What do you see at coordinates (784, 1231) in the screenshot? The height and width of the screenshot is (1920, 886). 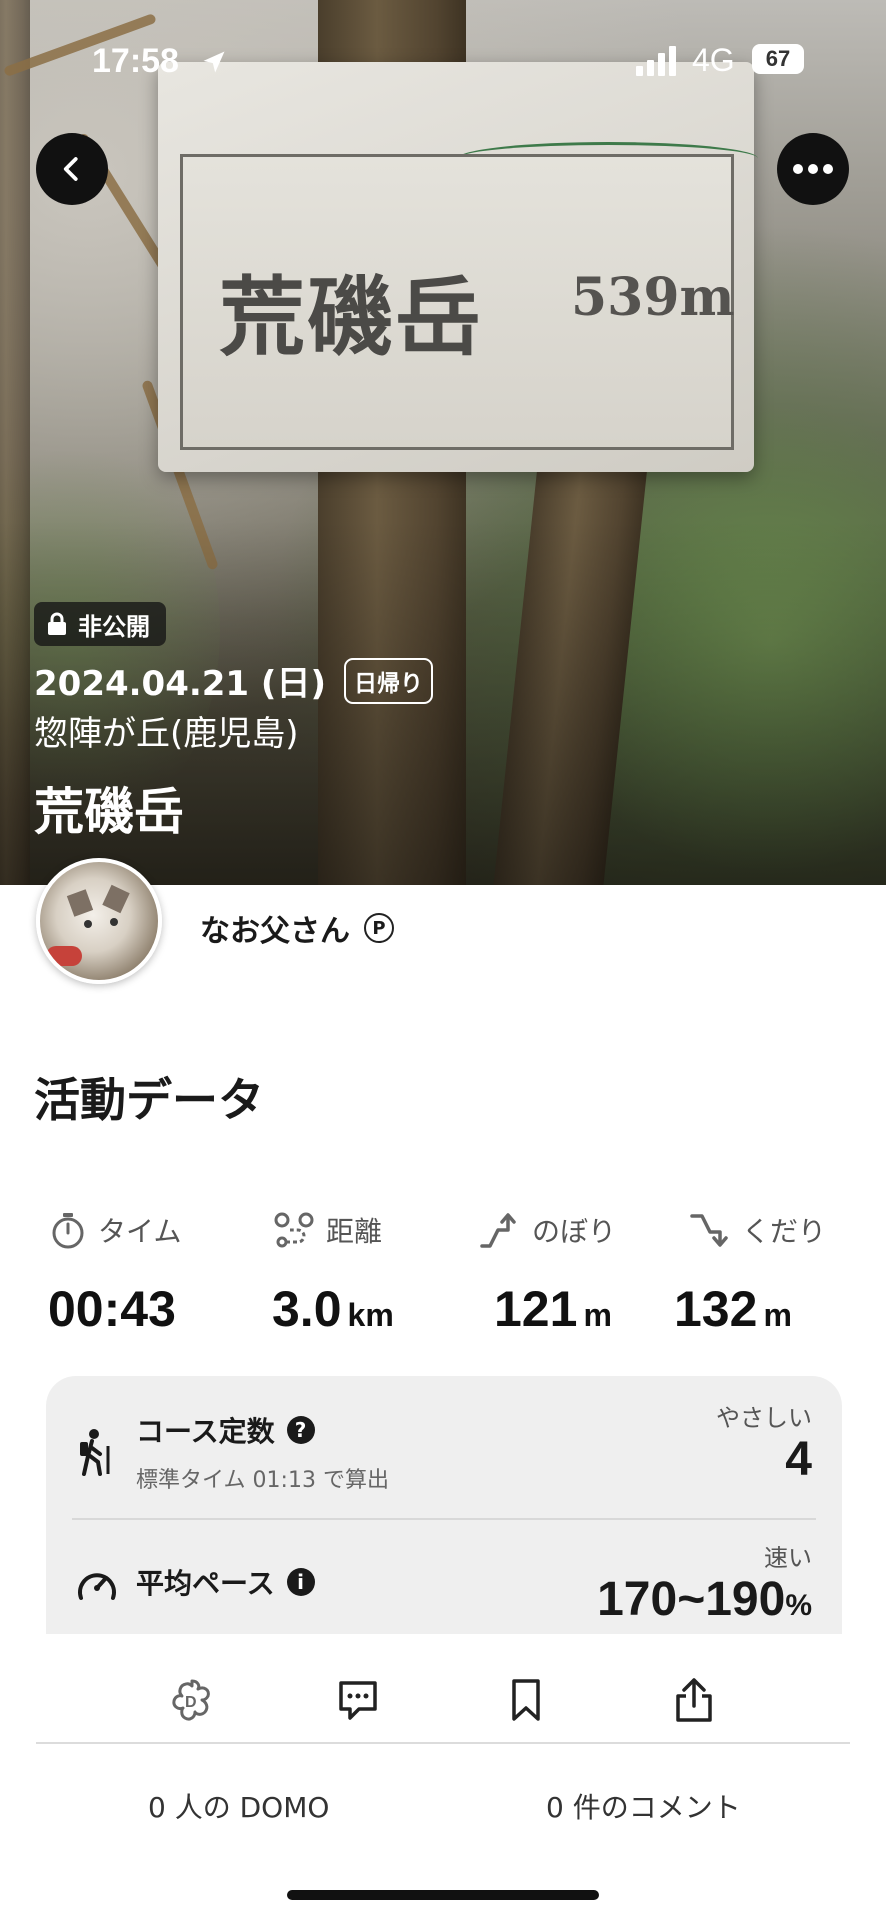 I see `stat-label: くだり` at bounding box center [784, 1231].